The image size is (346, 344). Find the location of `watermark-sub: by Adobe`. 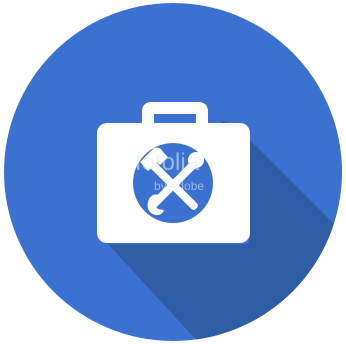

watermark-sub: by Adobe is located at coordinates (179, 186).